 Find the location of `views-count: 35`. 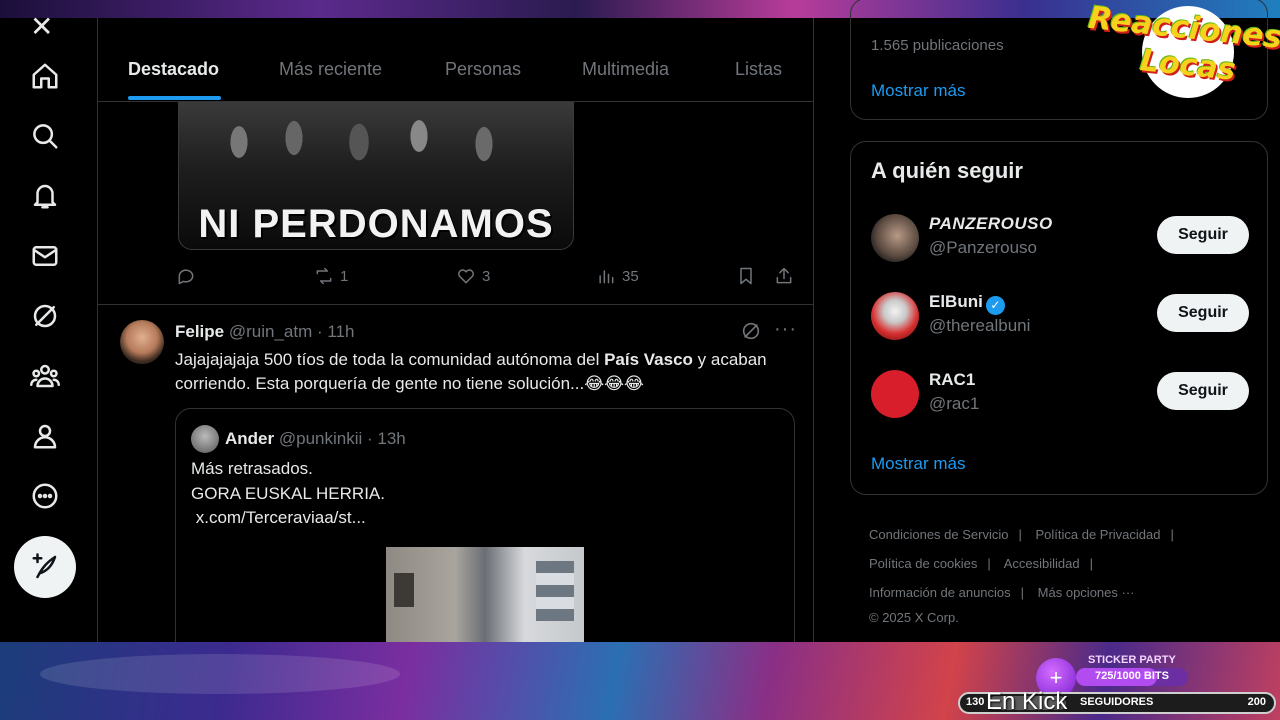

views-count: 35 is located at coordinates (630, 276).